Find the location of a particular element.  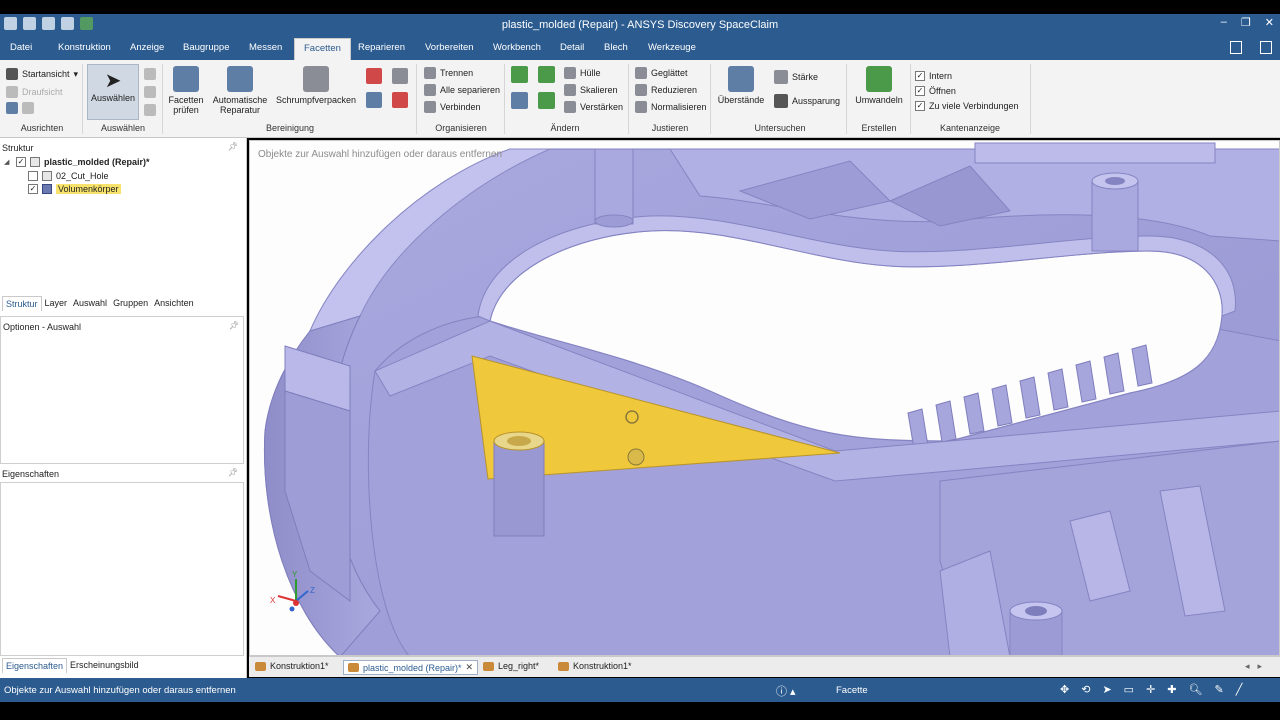

tab-auswahl: Auswahl is located at coordinates (90, 303).